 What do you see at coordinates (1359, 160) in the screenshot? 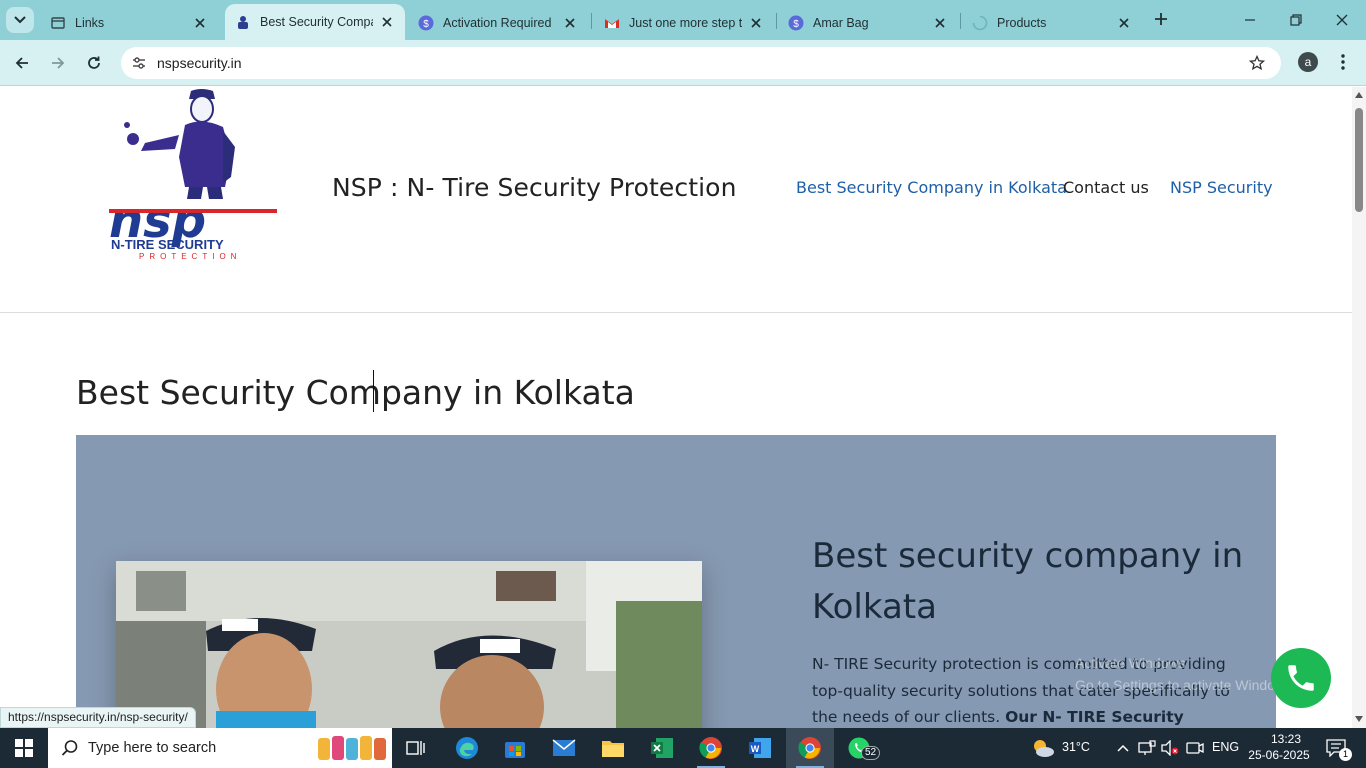
I see `scroll-thumb` at bounding box center [1359, 160].